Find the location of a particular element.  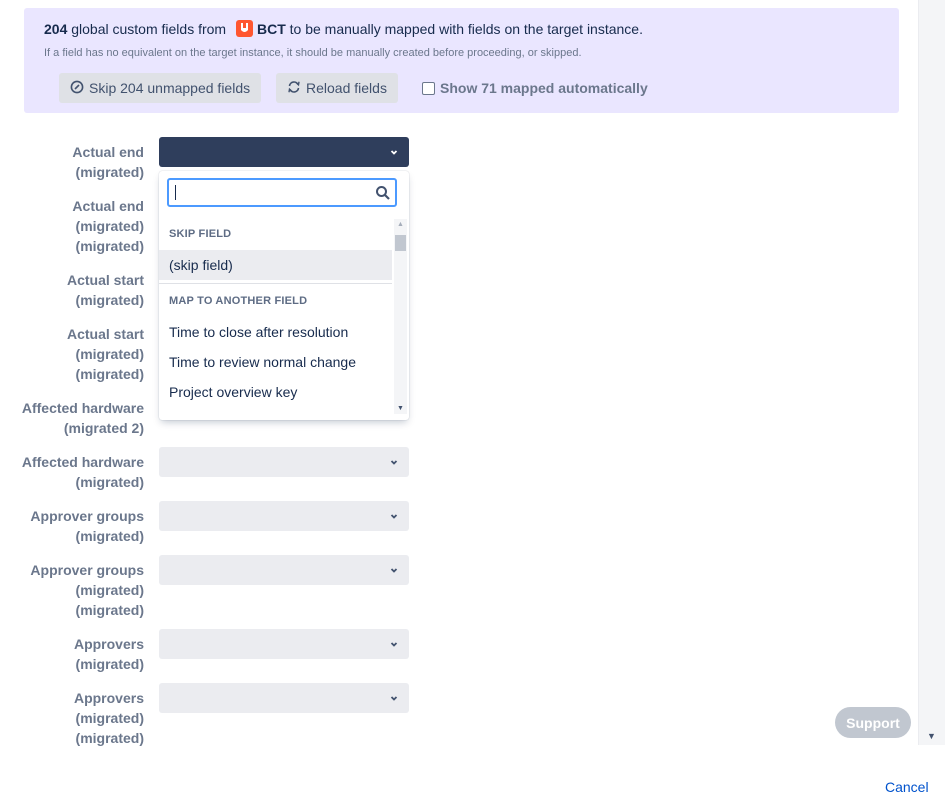

project-avatar-icon is located at coordinates (244, 28).